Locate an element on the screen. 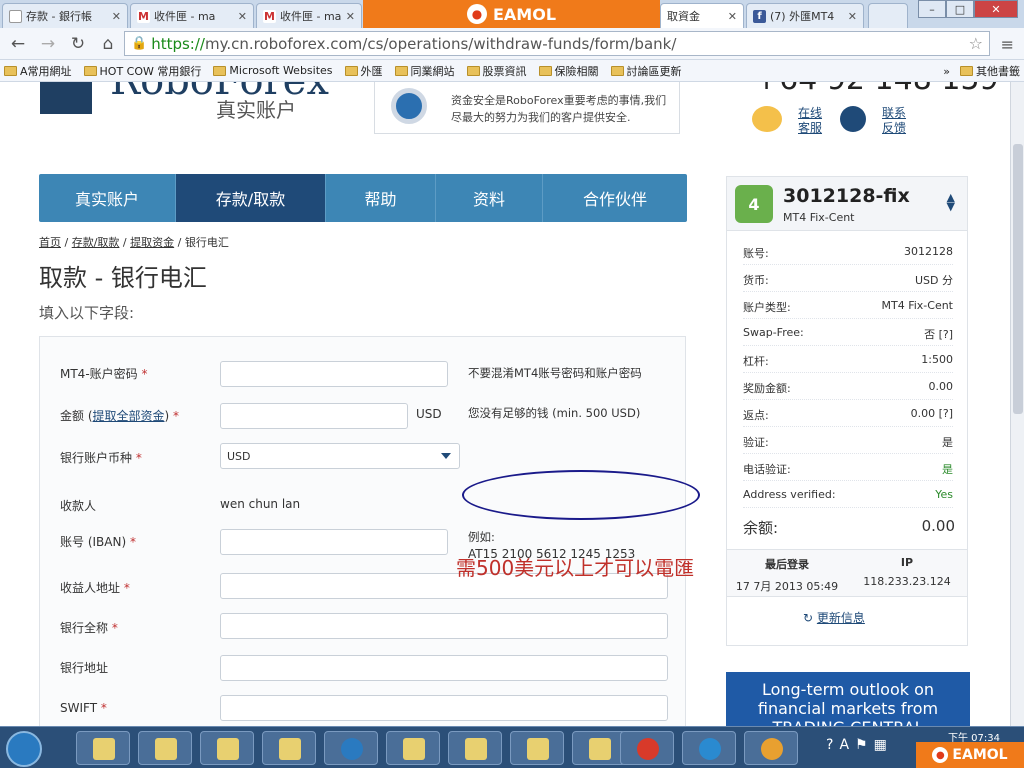  scrollbar is located at coordinates (1017, 404).